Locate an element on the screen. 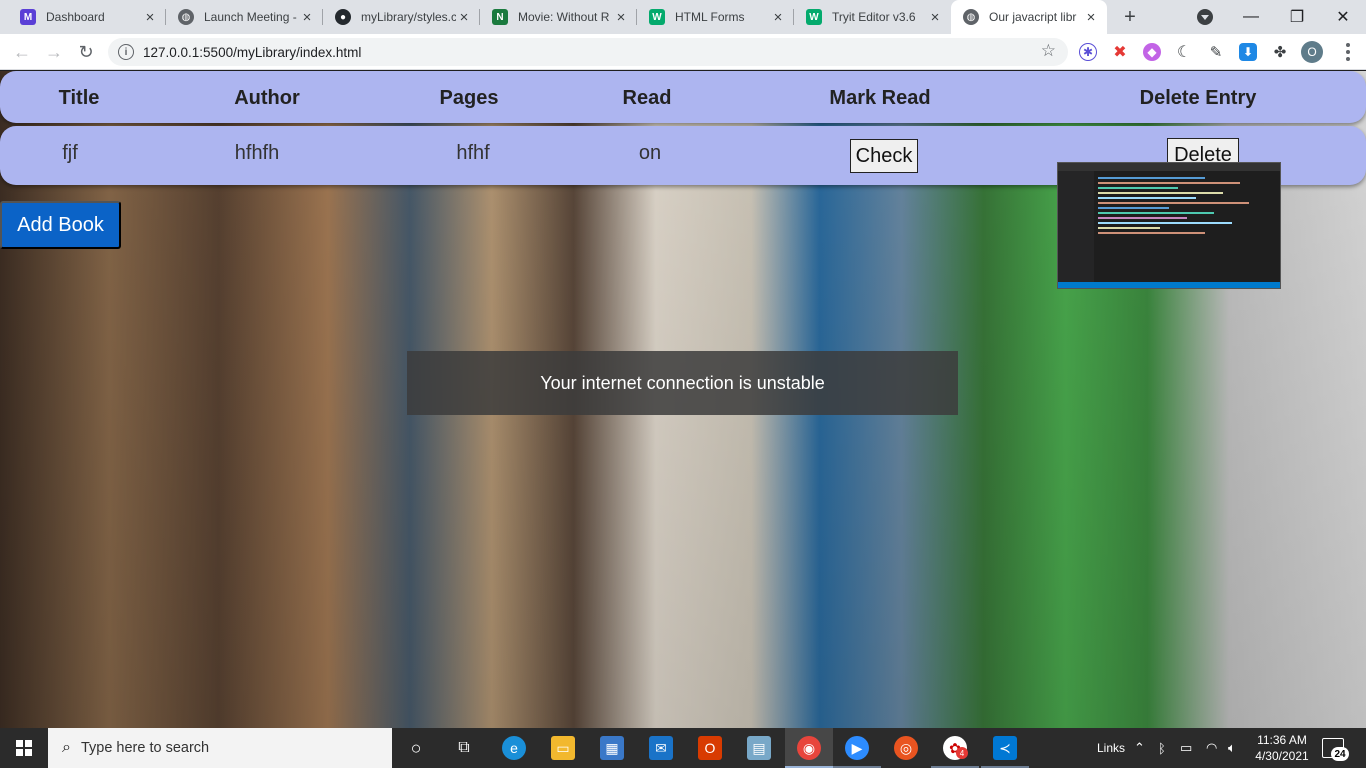 The height and width of the screenshot is (768, 1366). info-icon: i is located at coordinates (126, 52).